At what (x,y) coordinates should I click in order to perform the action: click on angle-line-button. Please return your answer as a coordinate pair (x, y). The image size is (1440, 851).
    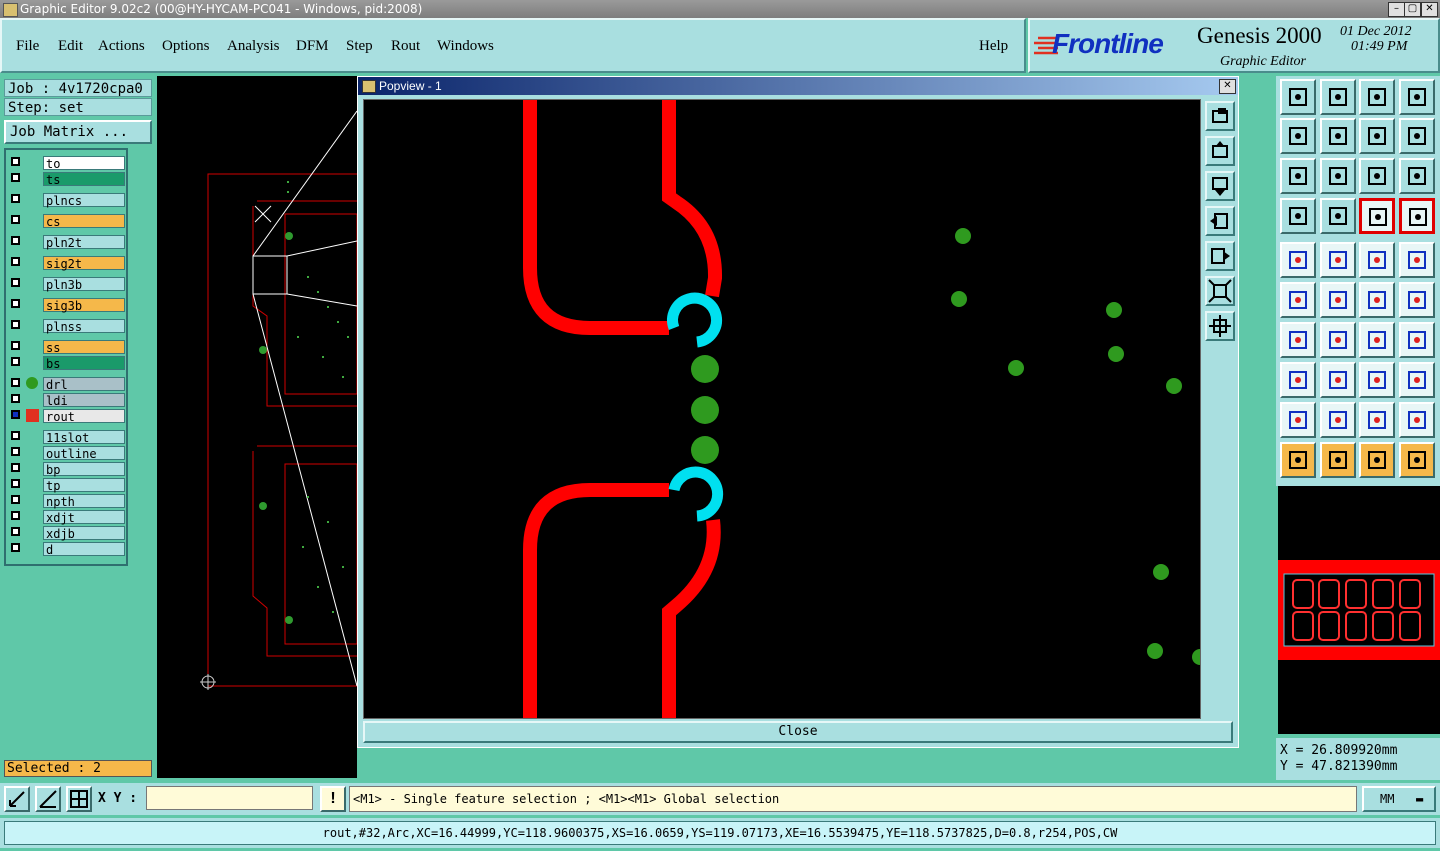
    Looking at the image, I should click on (1298, 340).